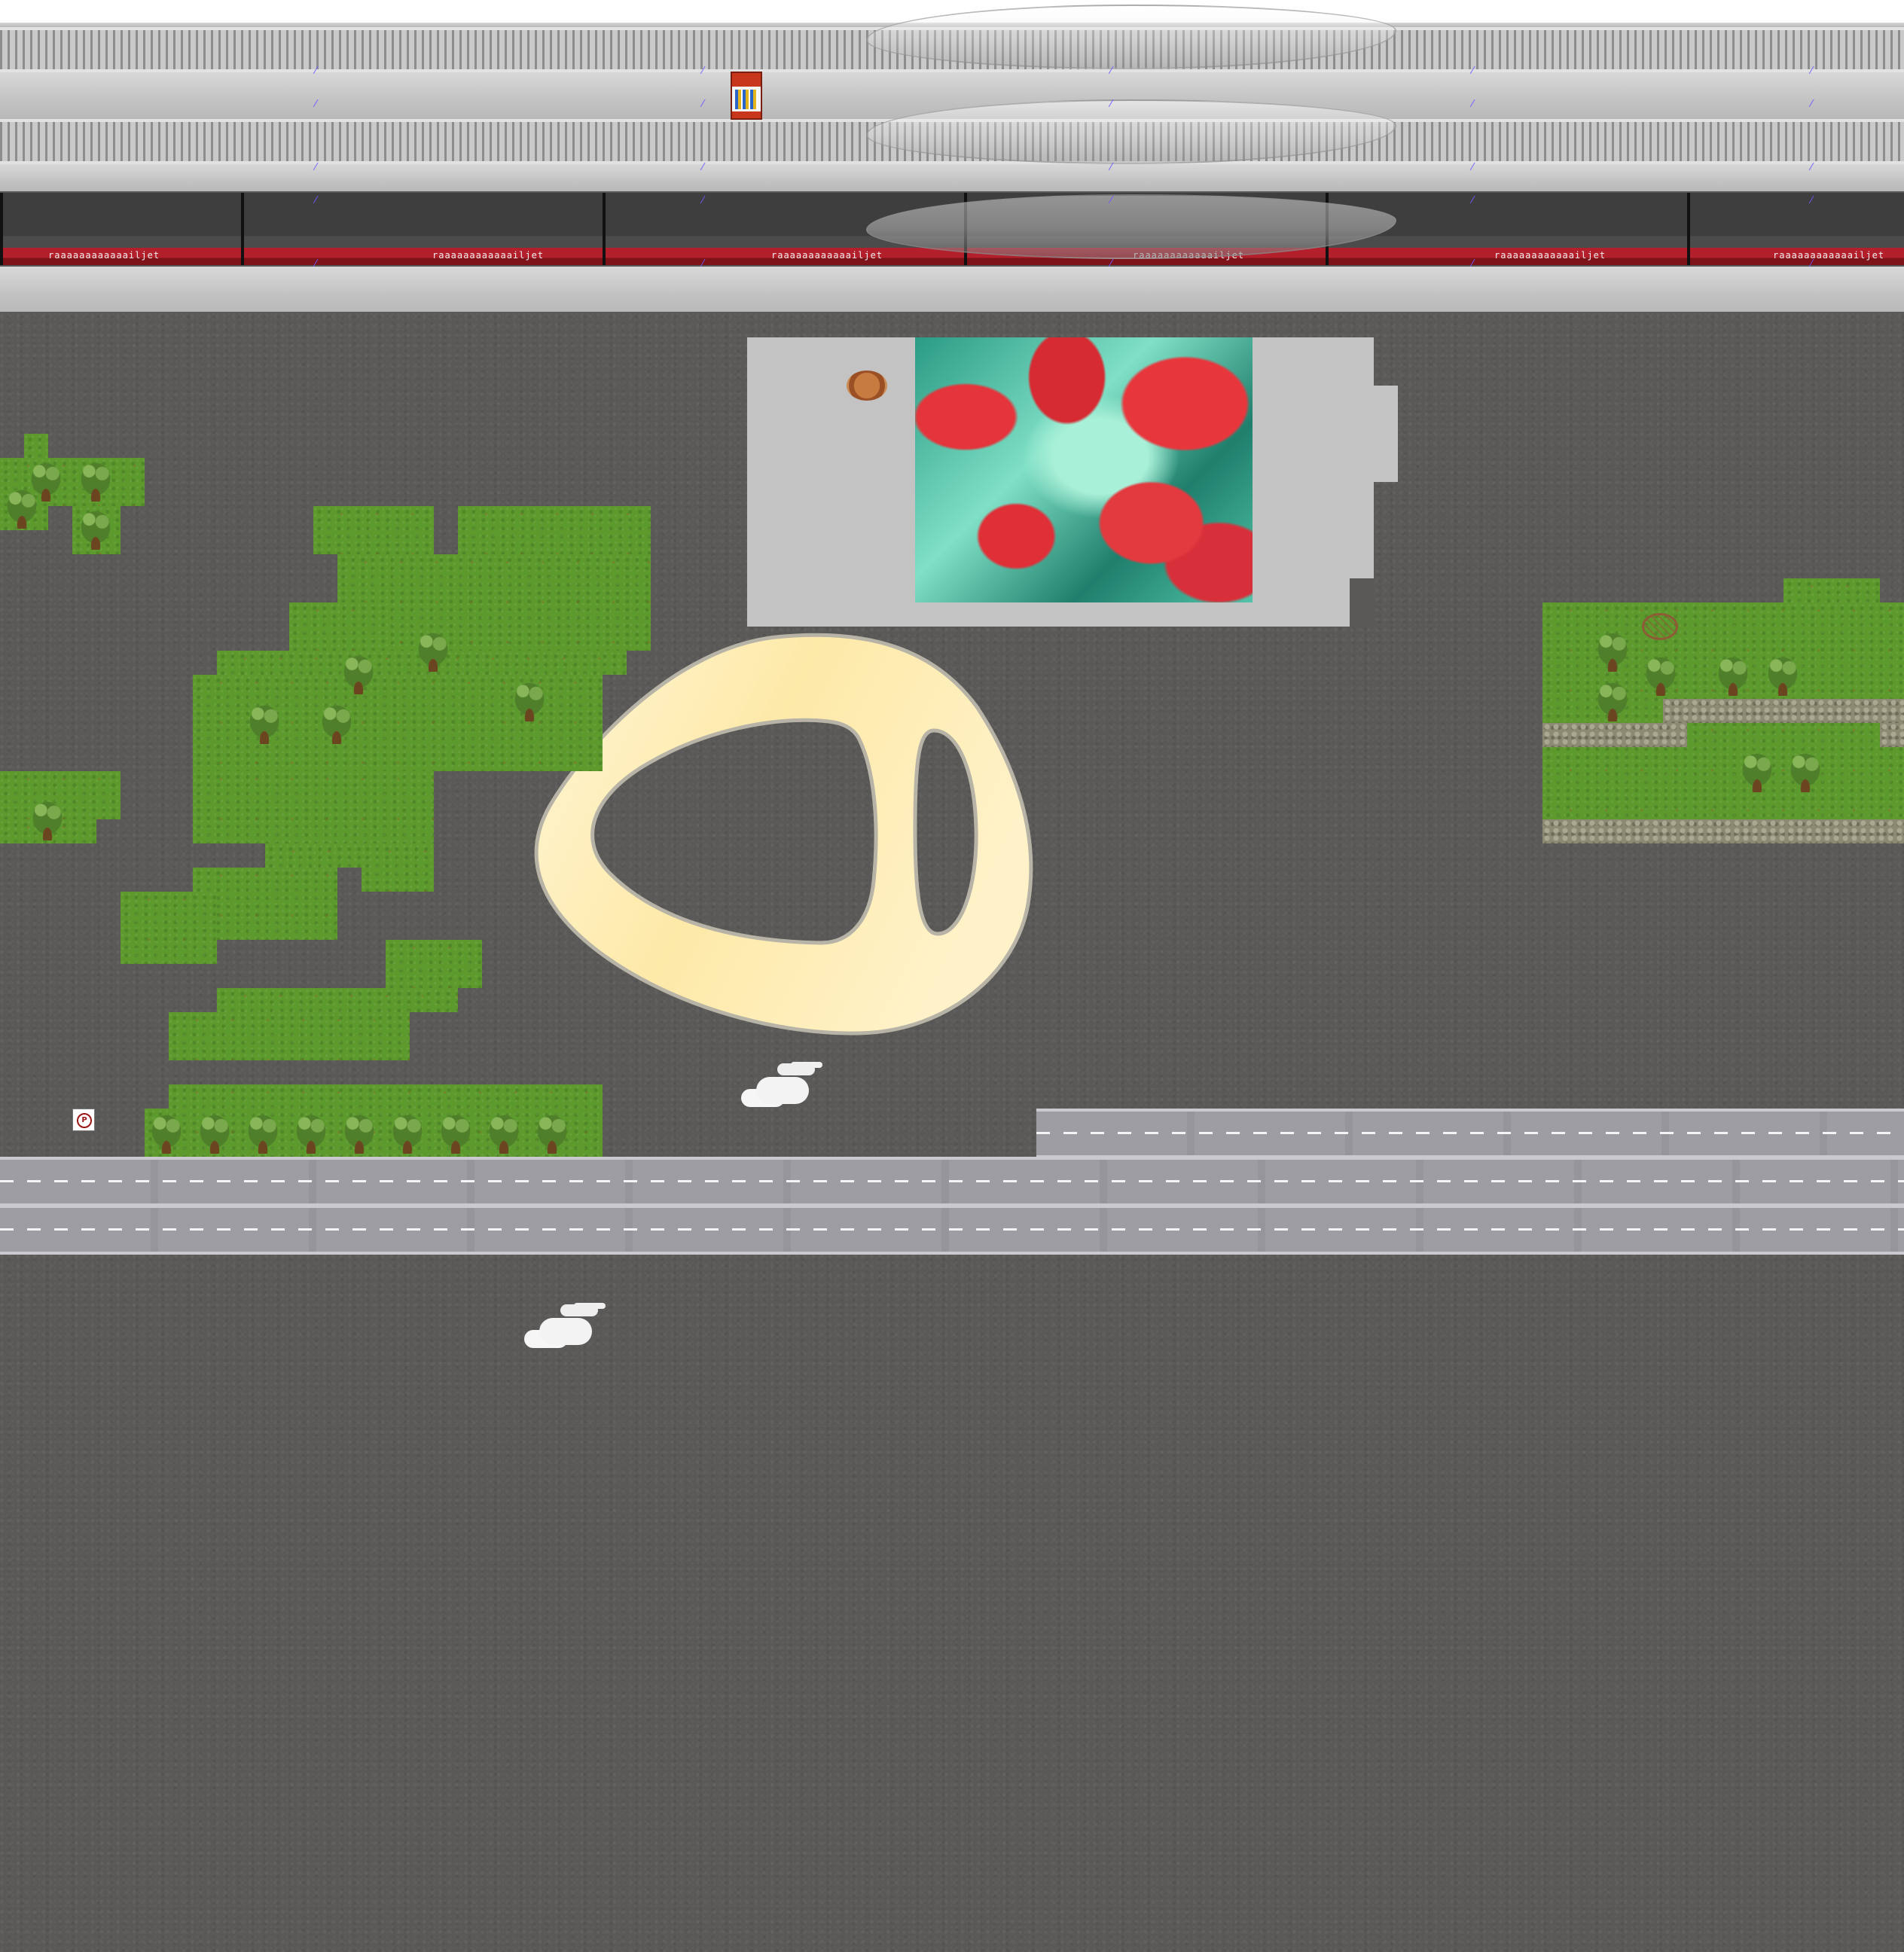  What do you see at coordinates (746, 96) in the screenshot?
I see `vending-machine-icon` at bounding box center [746, 96].